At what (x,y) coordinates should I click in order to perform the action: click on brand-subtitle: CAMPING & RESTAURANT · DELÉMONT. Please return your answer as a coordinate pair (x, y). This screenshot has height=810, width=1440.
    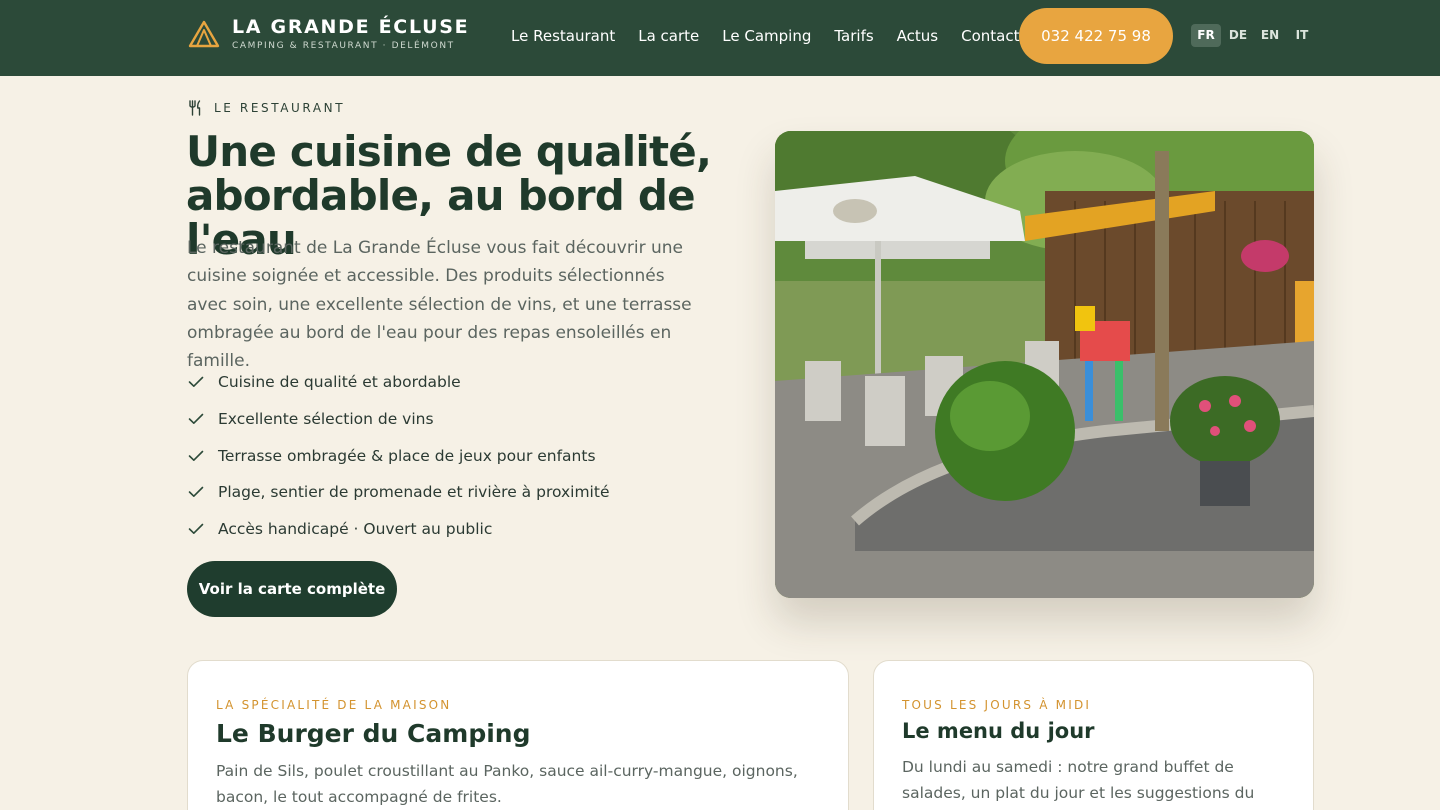
    Looking at the image, I should click on (343, 46).